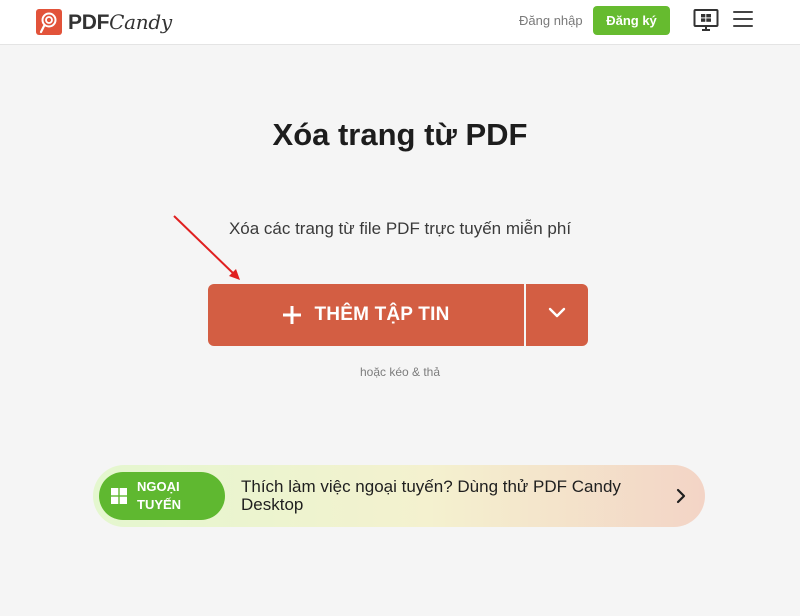 This screenshot has width=800, height=616. I want to click on windows-desktop-icon, so click(706, 21).